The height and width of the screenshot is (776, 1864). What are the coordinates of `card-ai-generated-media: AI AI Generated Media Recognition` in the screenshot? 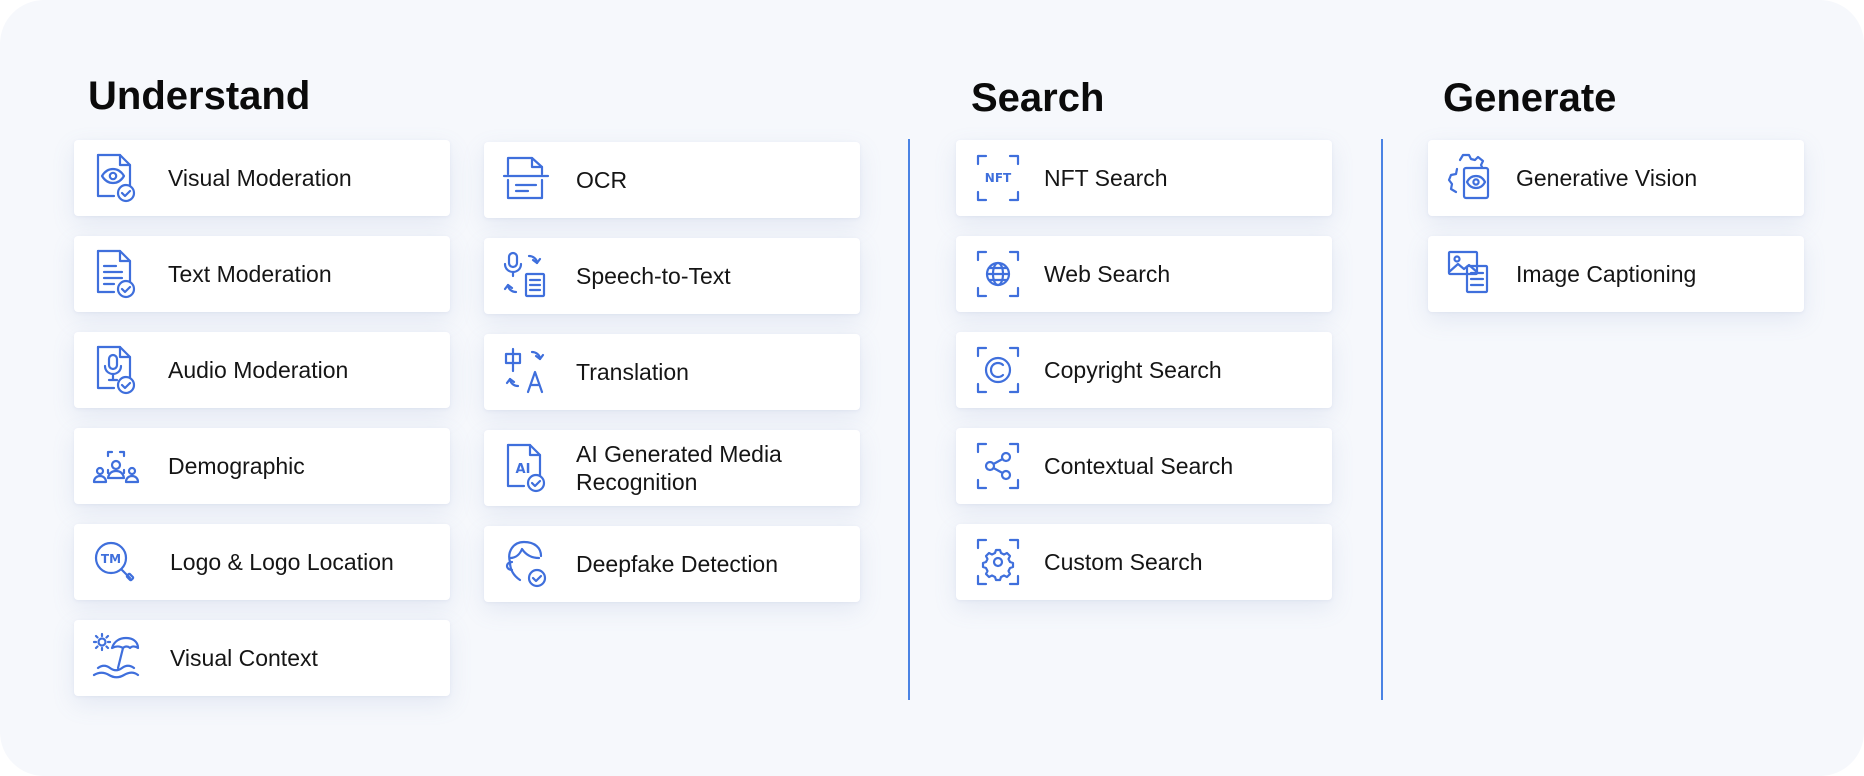 It's located at (672, 468).